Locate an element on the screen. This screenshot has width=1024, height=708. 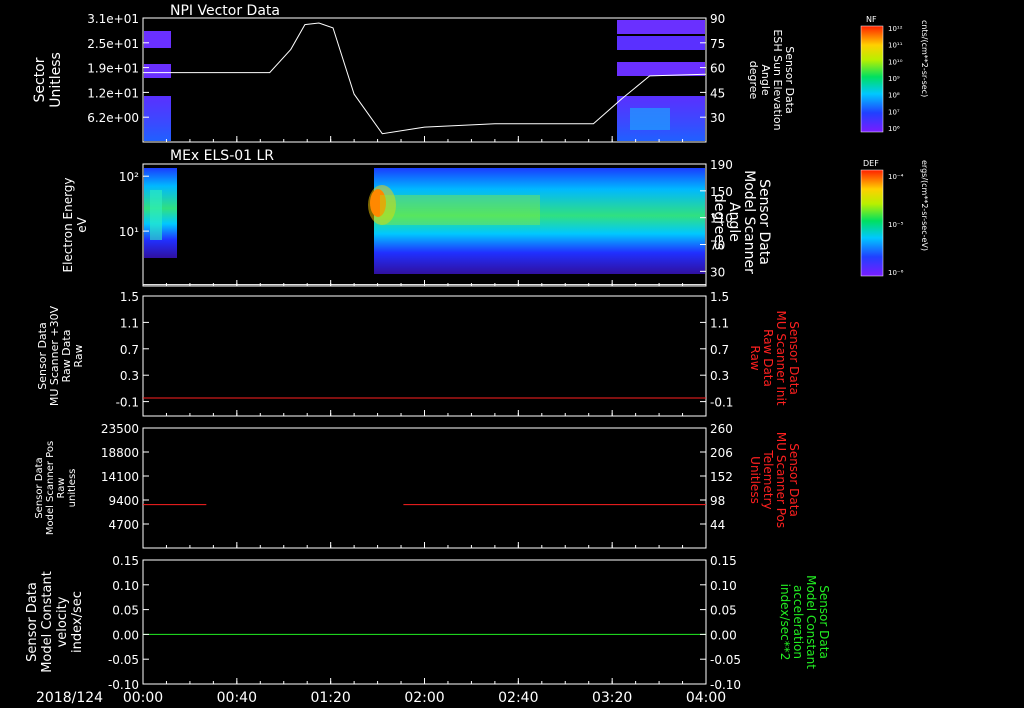
x-tick-label: 02:00 is located at coordinates (424, 698).